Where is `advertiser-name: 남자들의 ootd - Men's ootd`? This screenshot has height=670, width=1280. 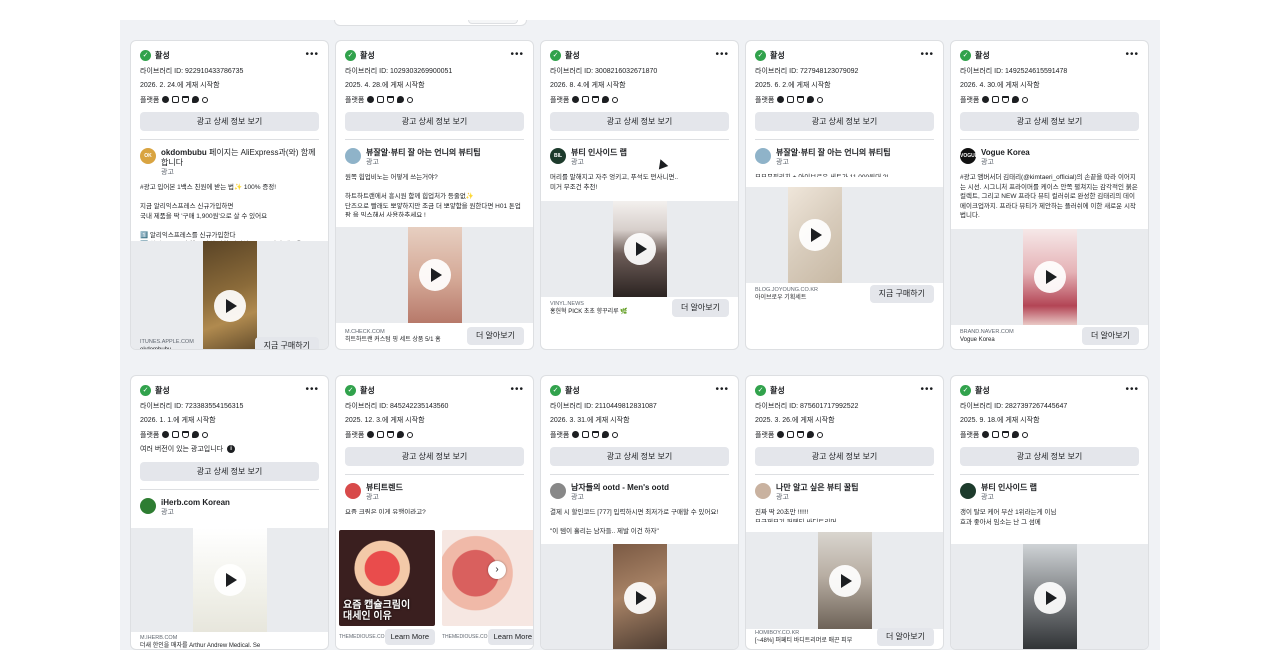 advertiser-name: 남자들의 ootd - Men's ootd is located at coordinates (620, 488).